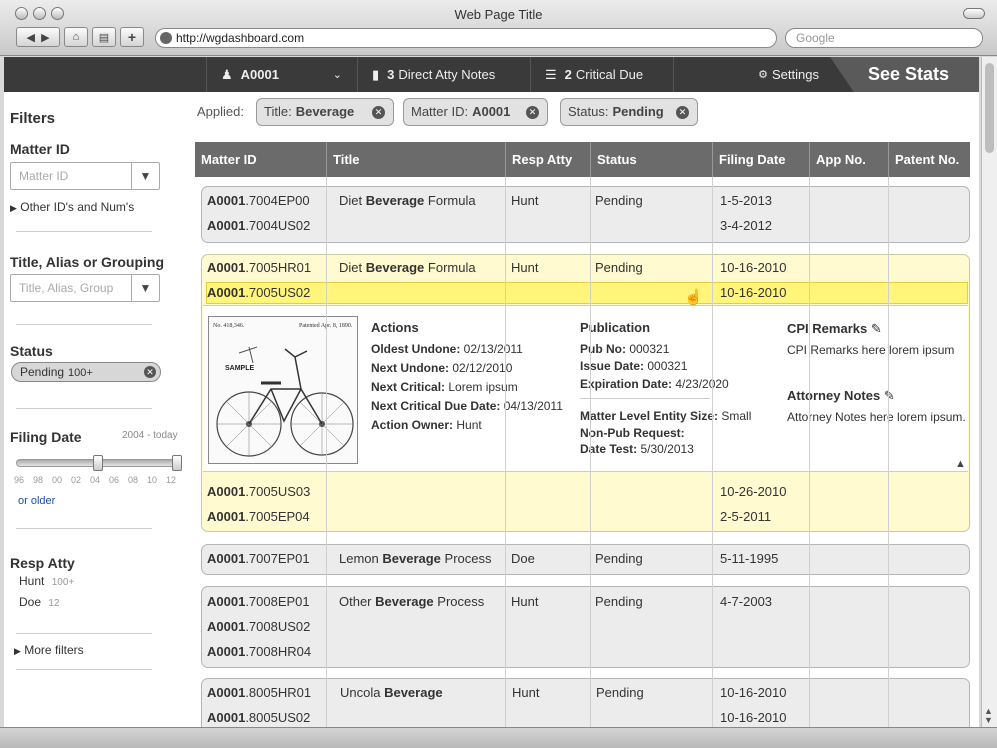 Image resolution: width=997 pixels, height=748 pixels. What do you see at coordinates (49, 650) in the screenshot?
I see `more-filters-toggle: ▶ More filters` at bounding box center [49, 650].